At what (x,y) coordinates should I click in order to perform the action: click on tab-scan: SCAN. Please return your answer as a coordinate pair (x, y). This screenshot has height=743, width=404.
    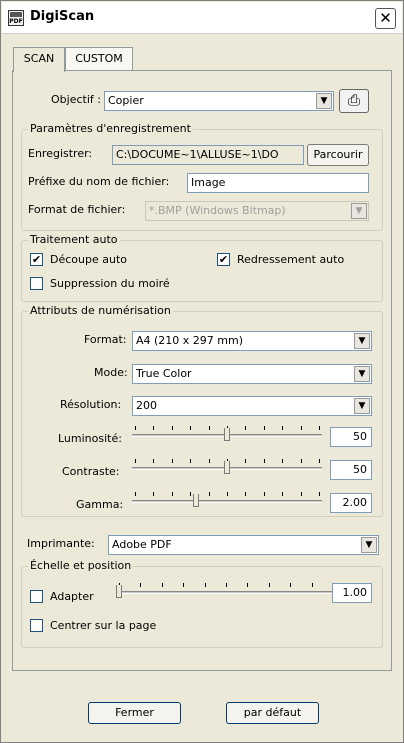
    Looking at the image, I should click on (39, 59).